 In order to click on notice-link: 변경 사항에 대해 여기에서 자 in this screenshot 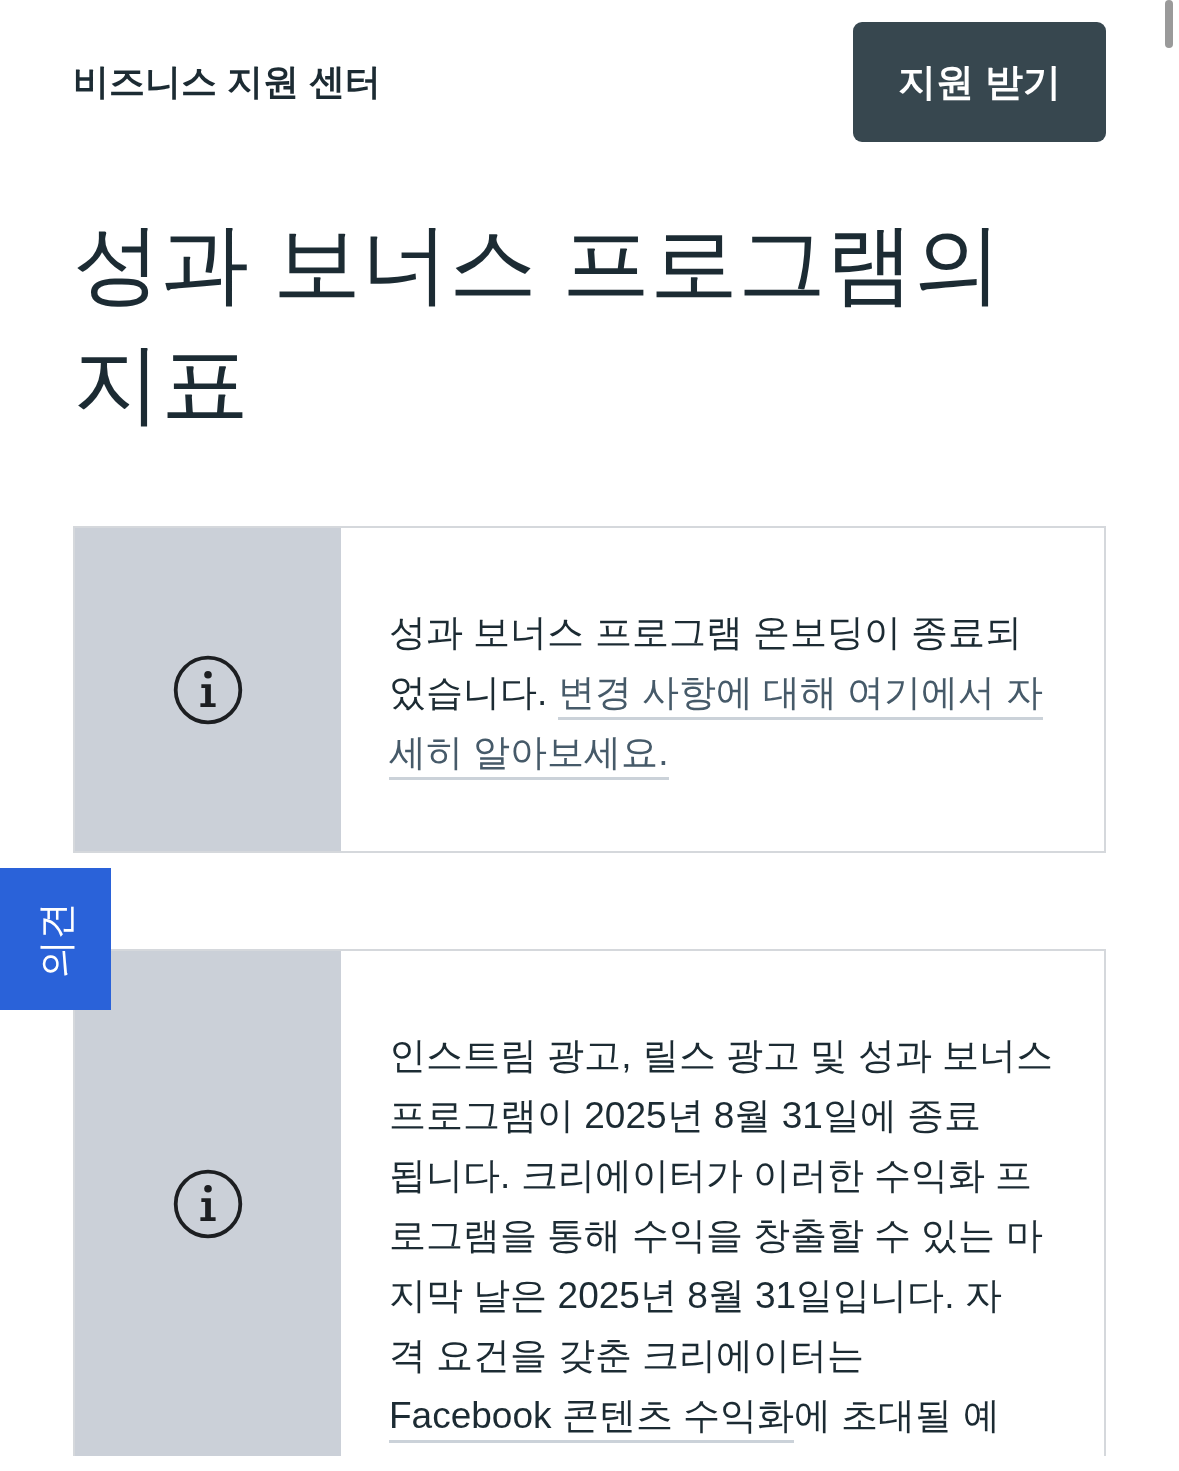, I will do `click(800, 696)`.